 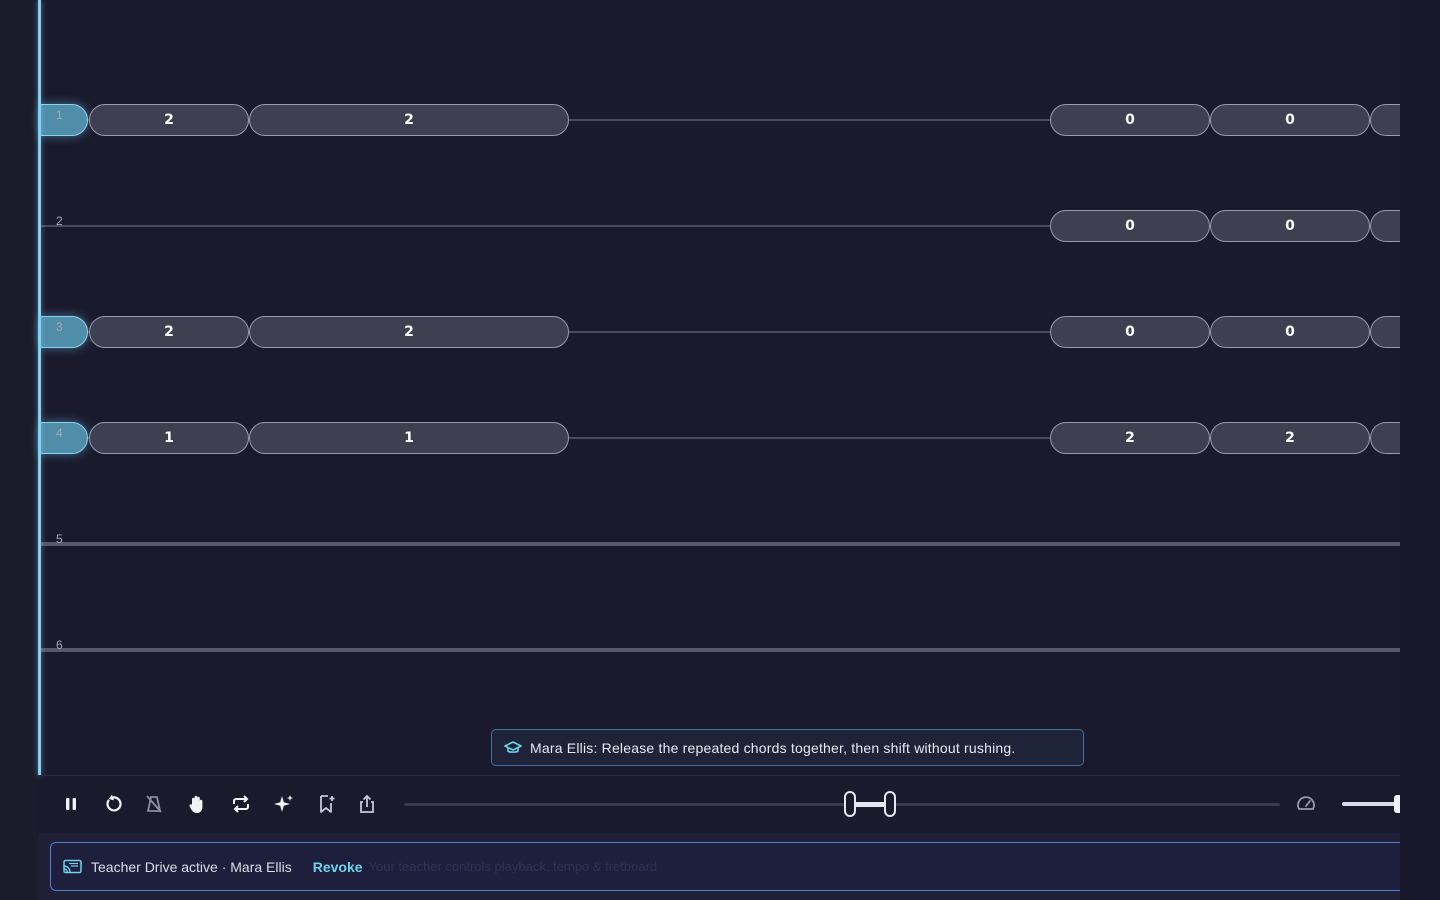 I want to click on restart-icon, so click(x=114, y=803).